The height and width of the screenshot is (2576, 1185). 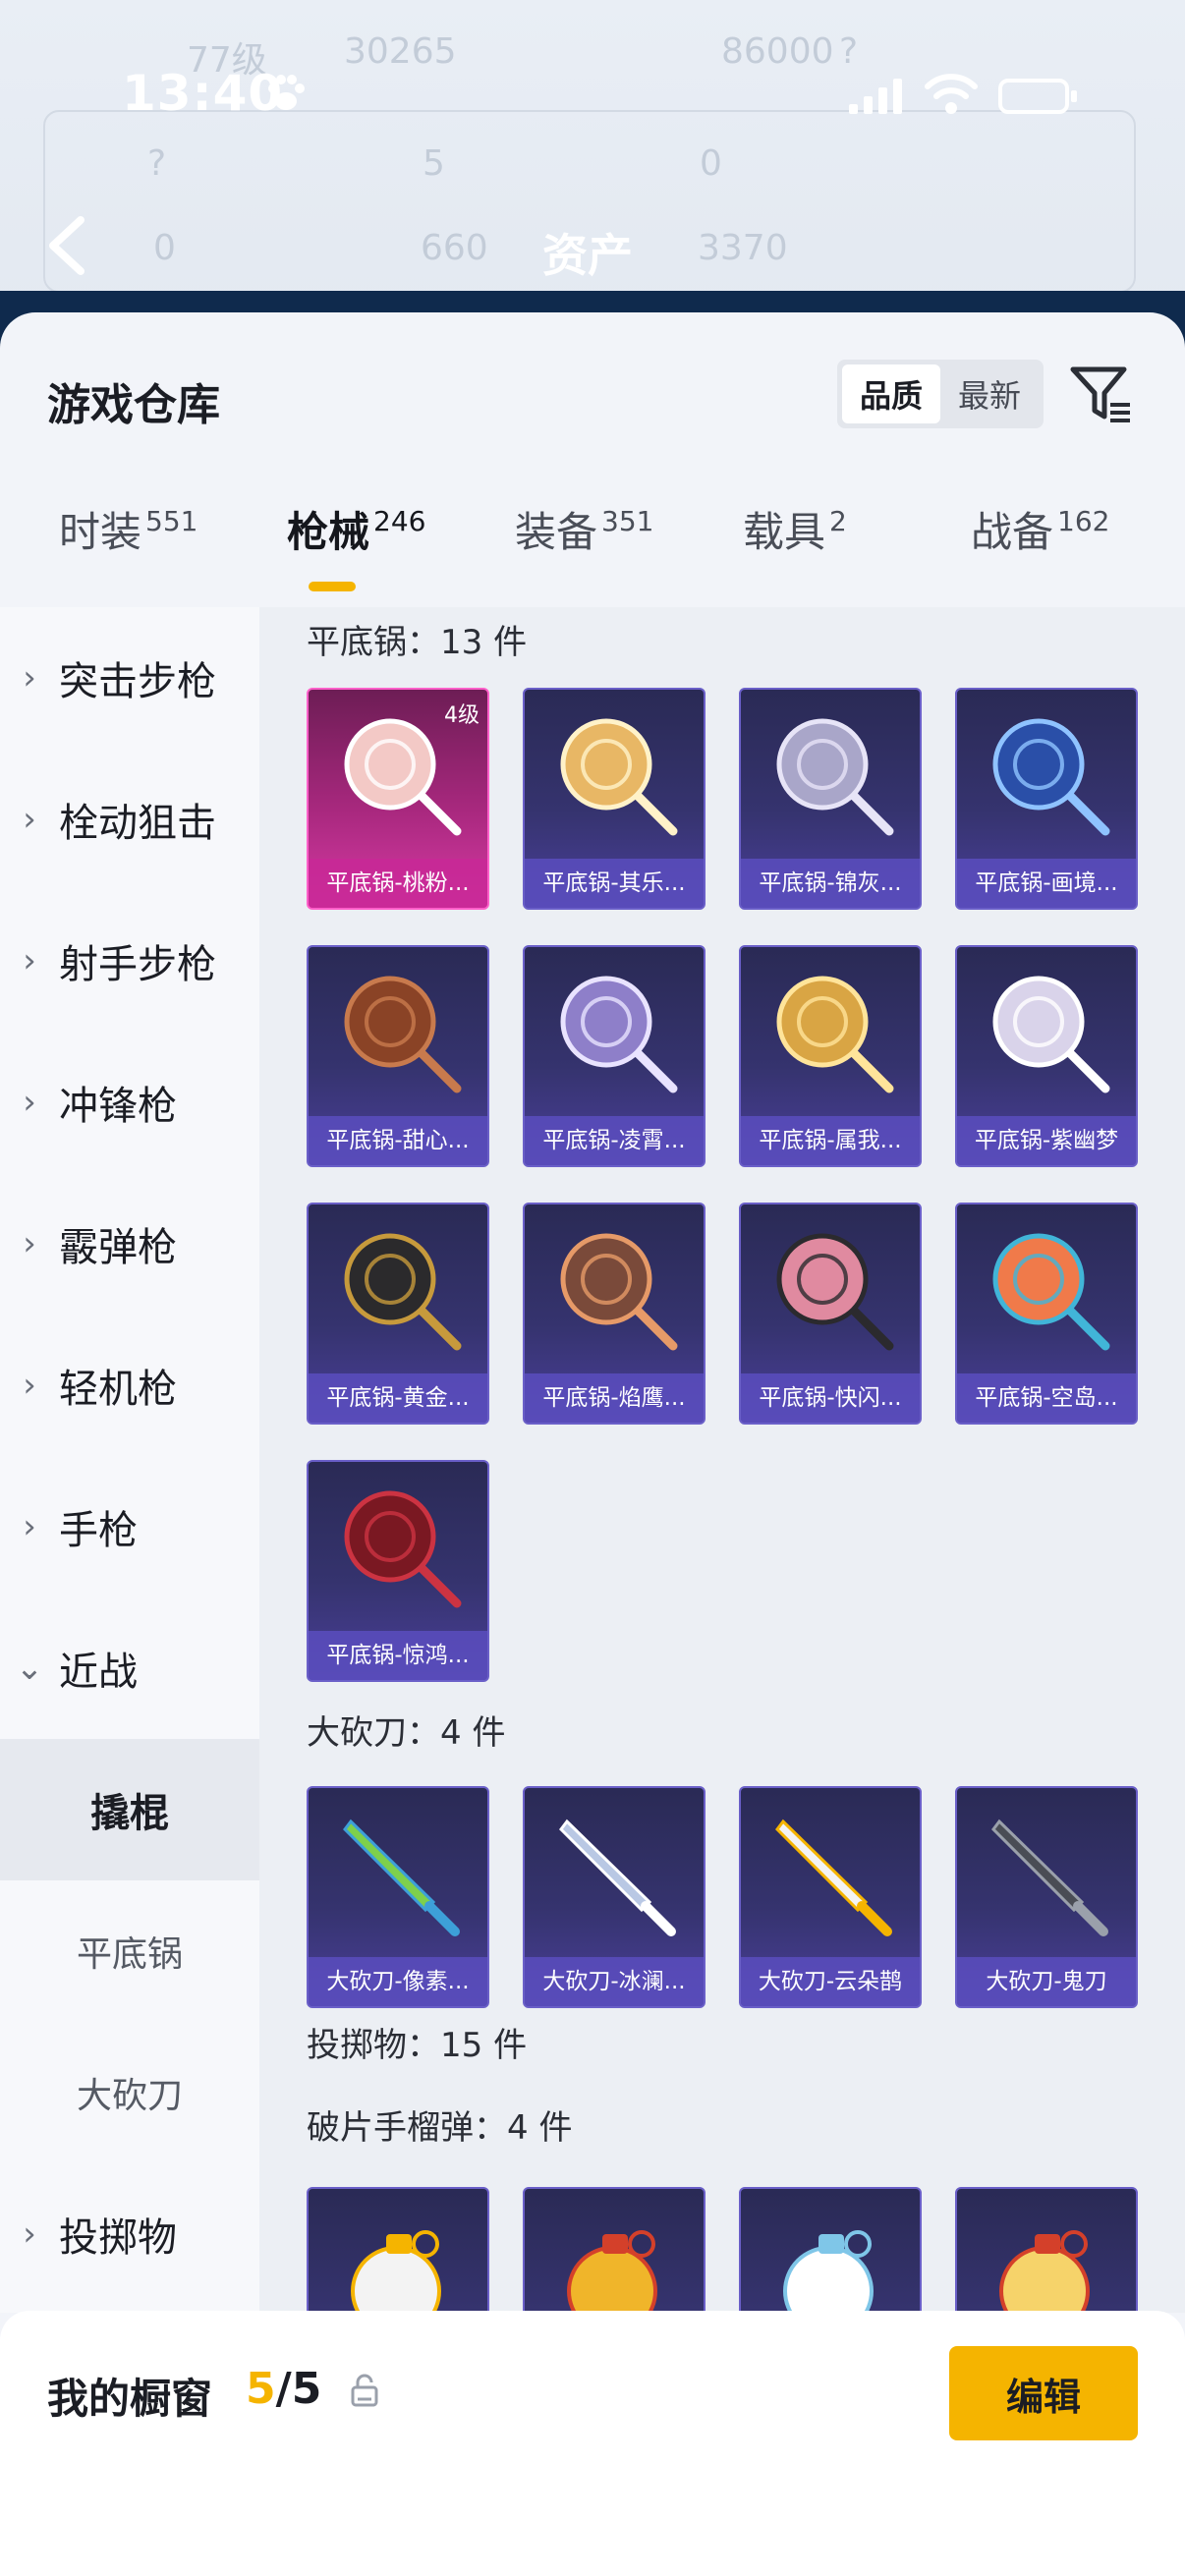 What do you see at coordinates (1044, 2393) in the screenshot?
I see `edit-button: 编辑` at bounding box center [1044, 2393].